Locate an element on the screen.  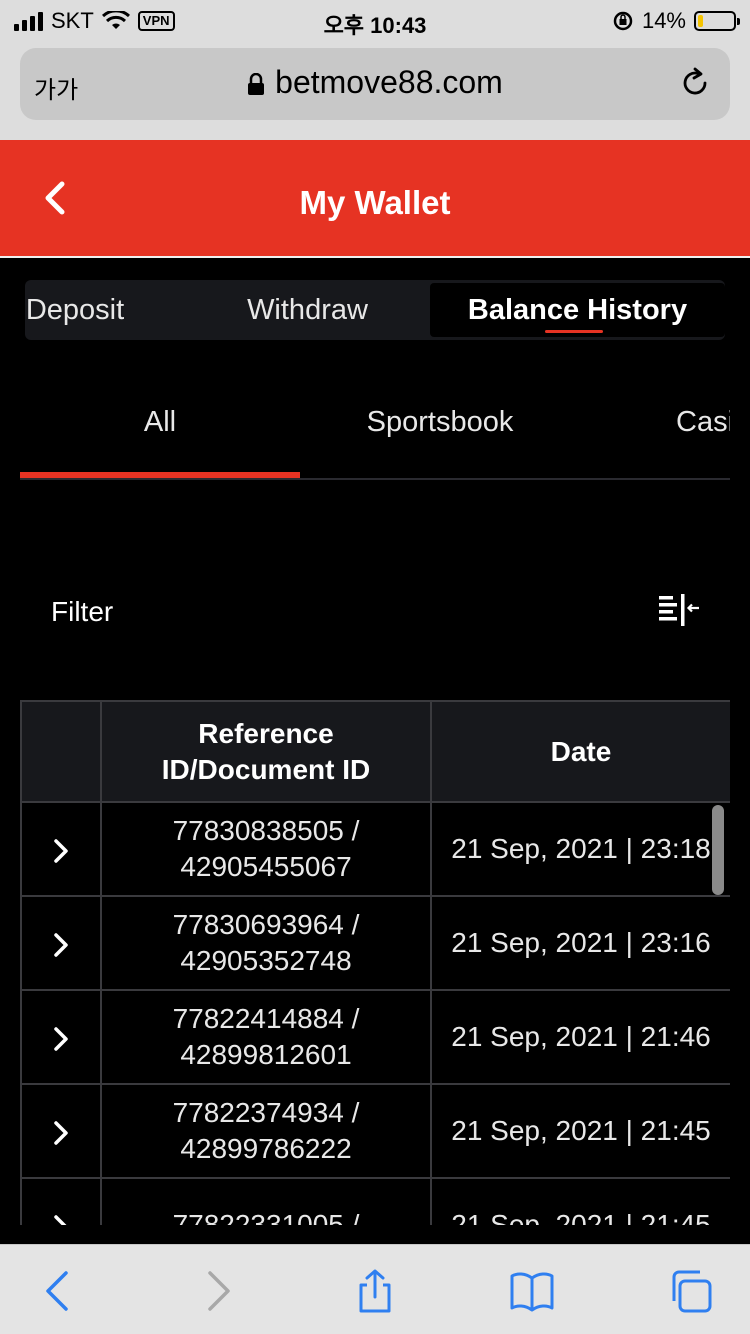
share-icon is located at coordinates (375, 1291).